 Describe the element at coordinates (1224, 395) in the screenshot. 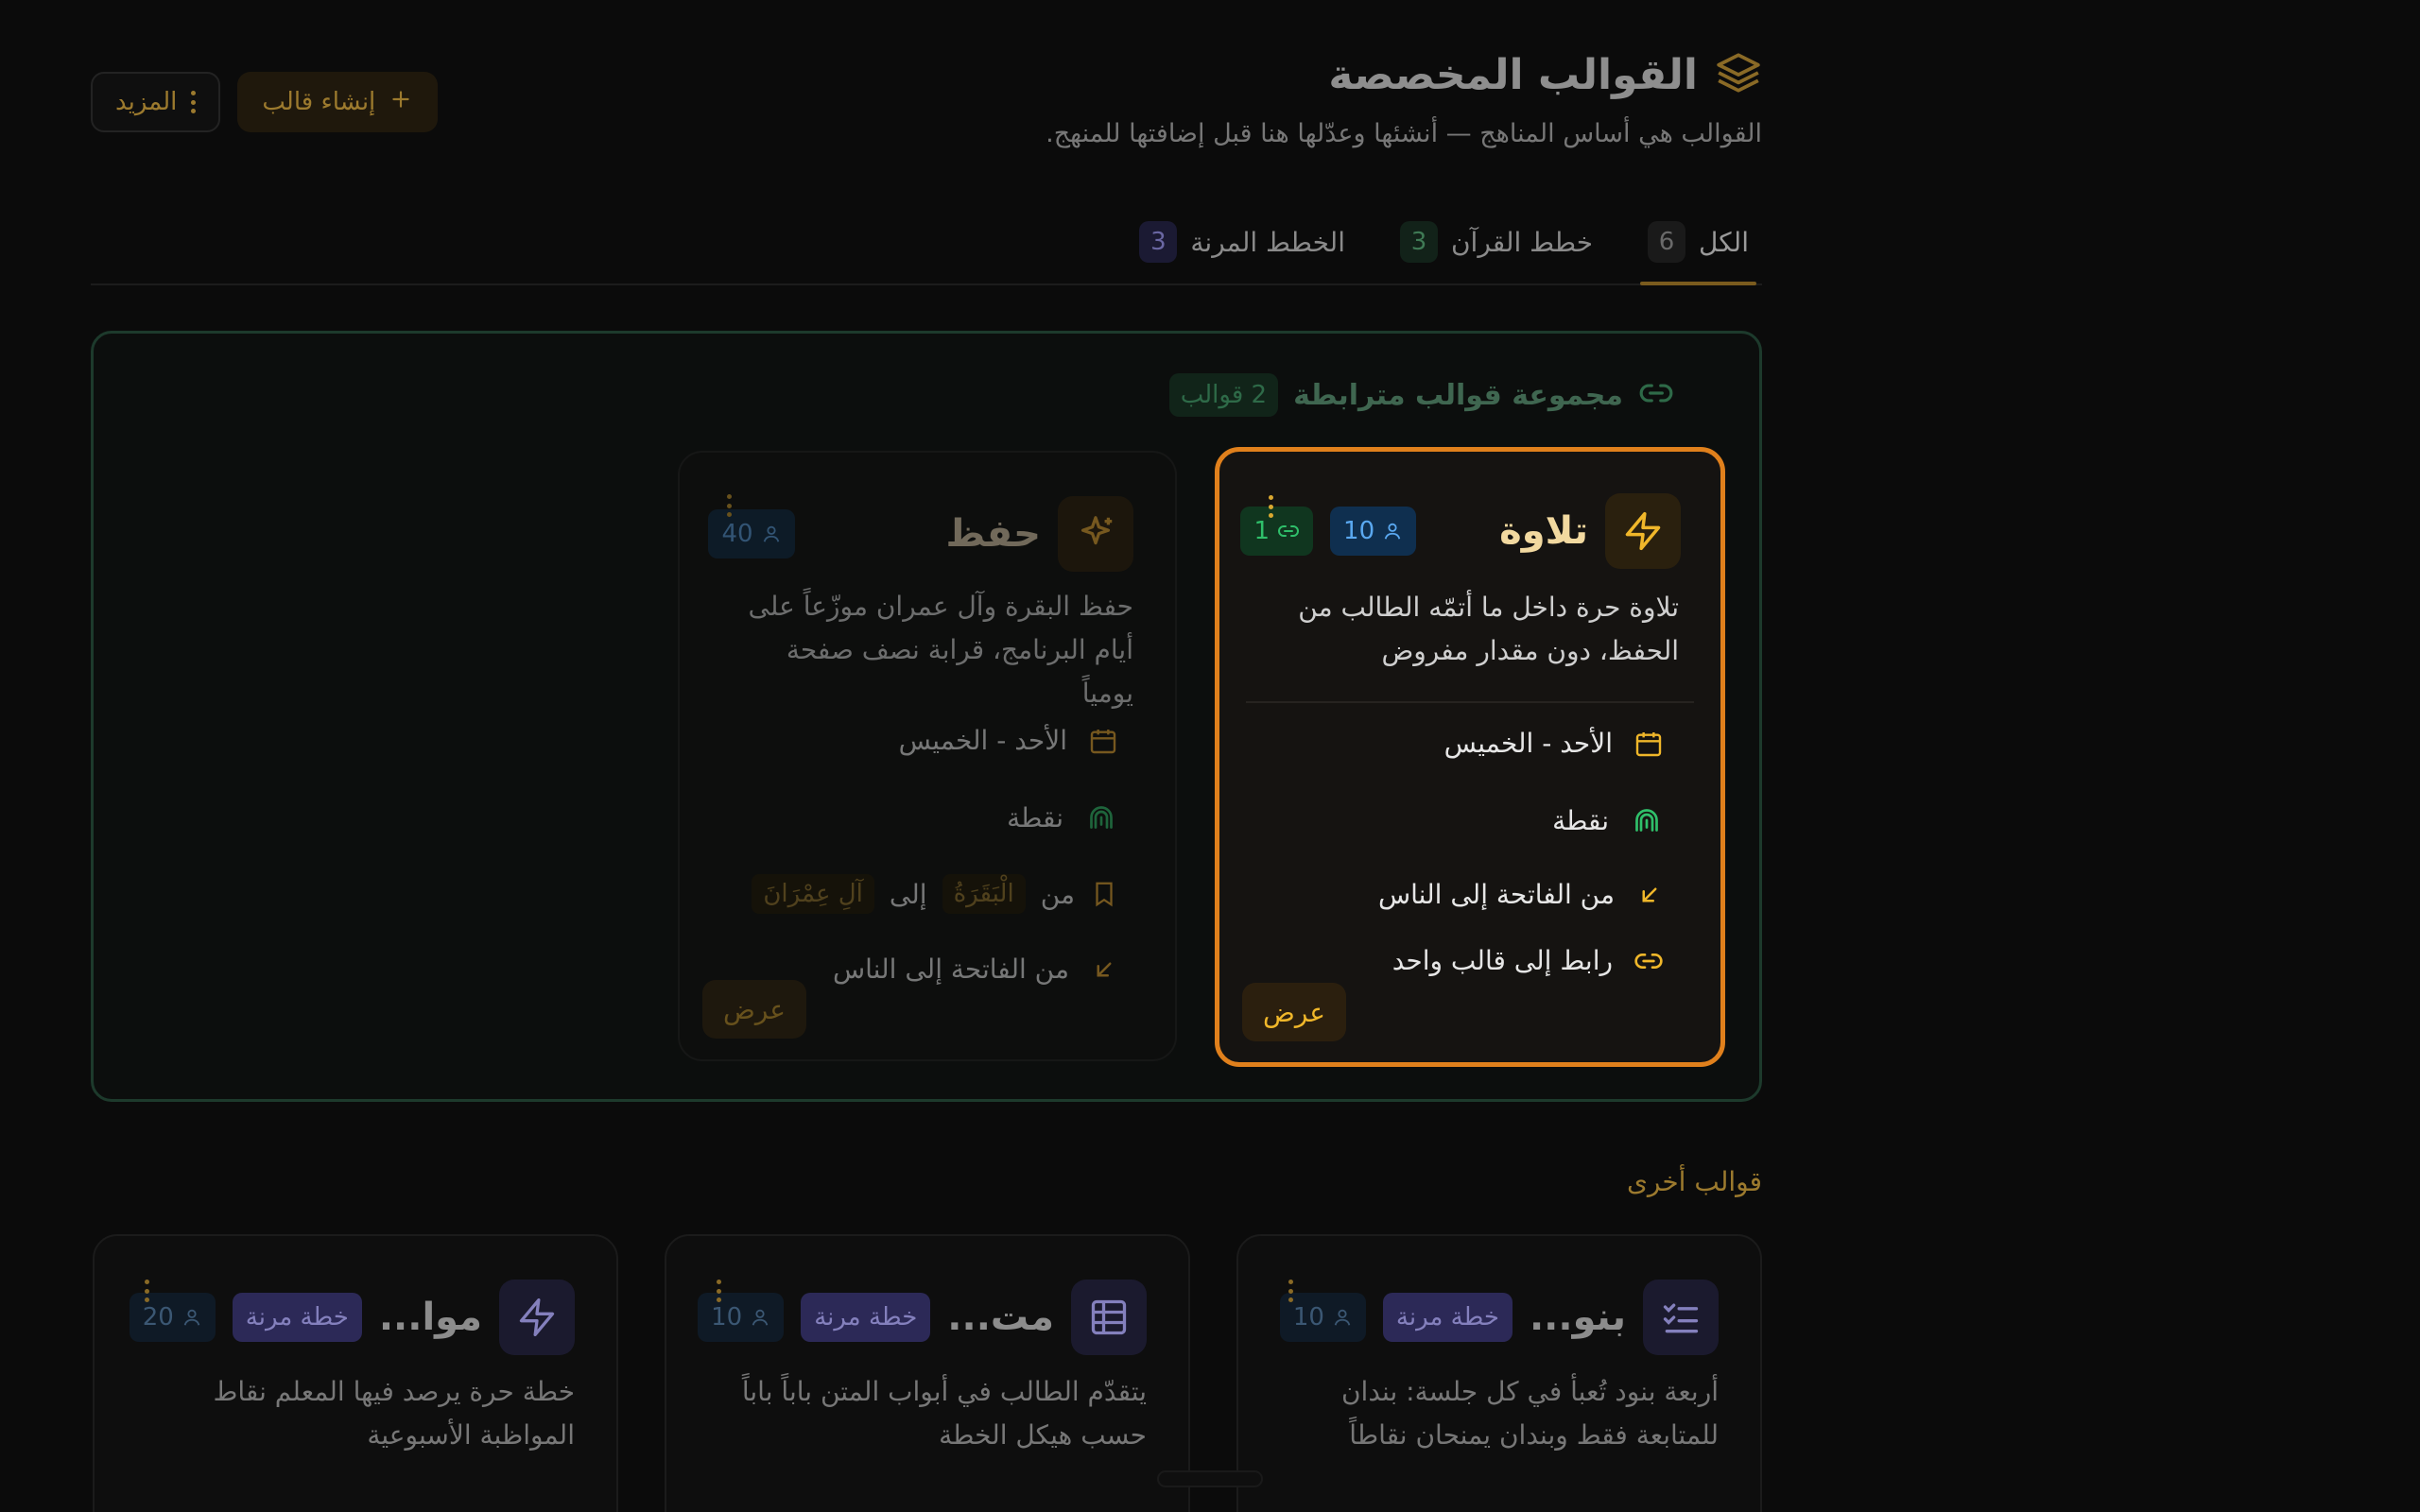

I see `group-count-badge: 2 قوالب` at that location.